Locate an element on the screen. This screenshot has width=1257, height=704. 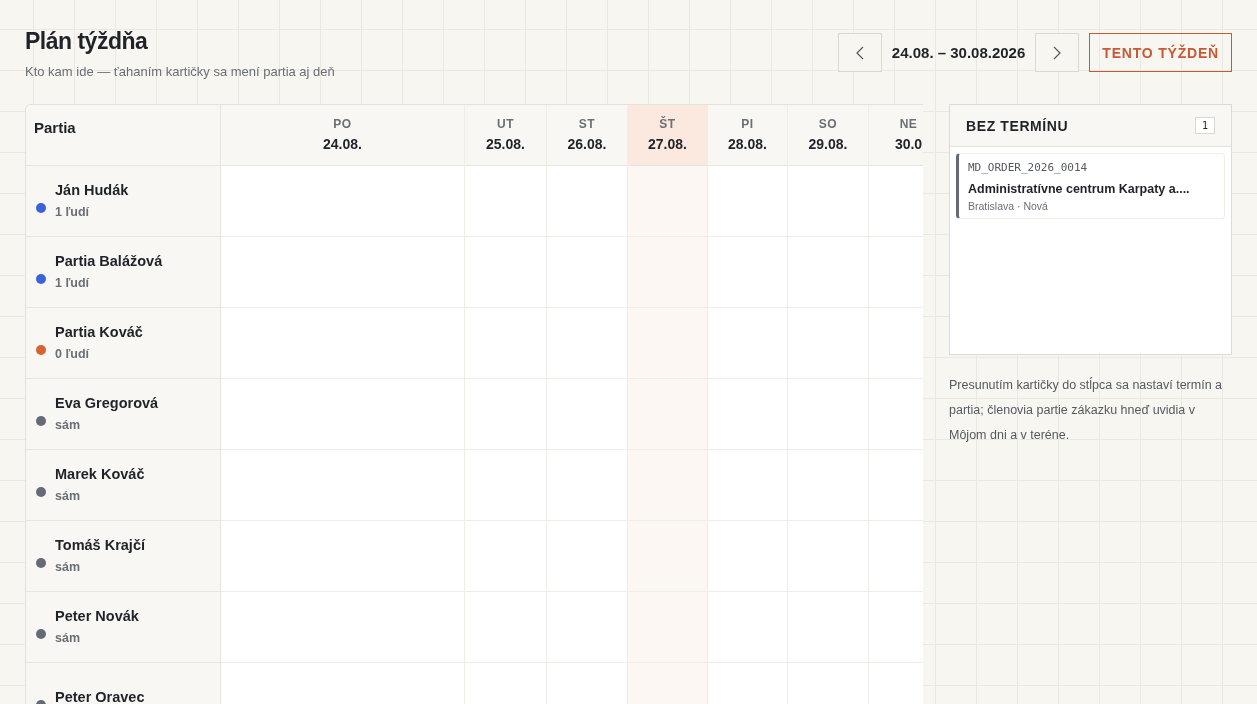
order-card: MD_ORDER_2026_0014 Administratívne centrum Karpaty a.... Bratislava · Nová is located at coordinates (1090, 186).